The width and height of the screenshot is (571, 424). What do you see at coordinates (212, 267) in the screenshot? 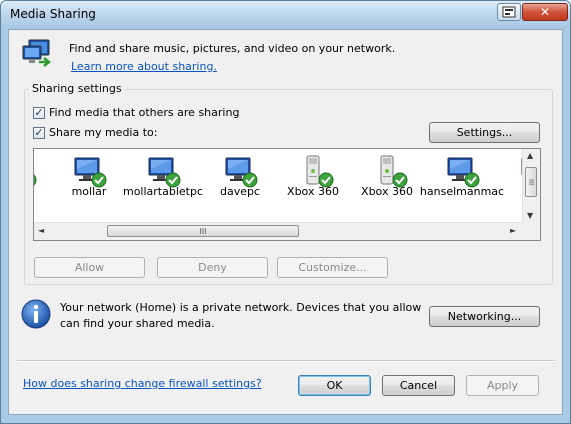
I see `deny-button: Deny` at bounding box center [212, 267].